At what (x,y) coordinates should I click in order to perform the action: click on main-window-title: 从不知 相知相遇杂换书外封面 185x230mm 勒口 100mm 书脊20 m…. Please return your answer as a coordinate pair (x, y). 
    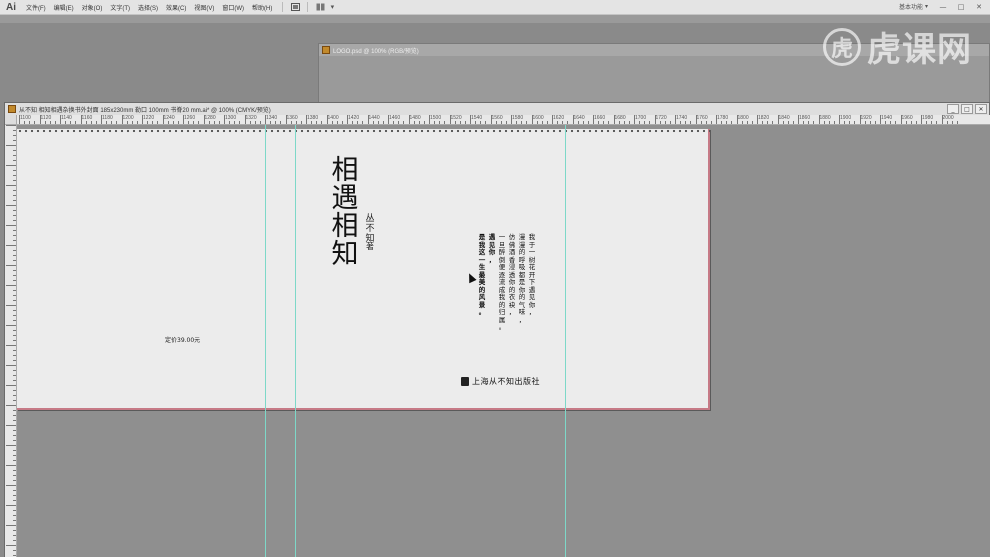
    Looking at the image, I should click on (145, 110).